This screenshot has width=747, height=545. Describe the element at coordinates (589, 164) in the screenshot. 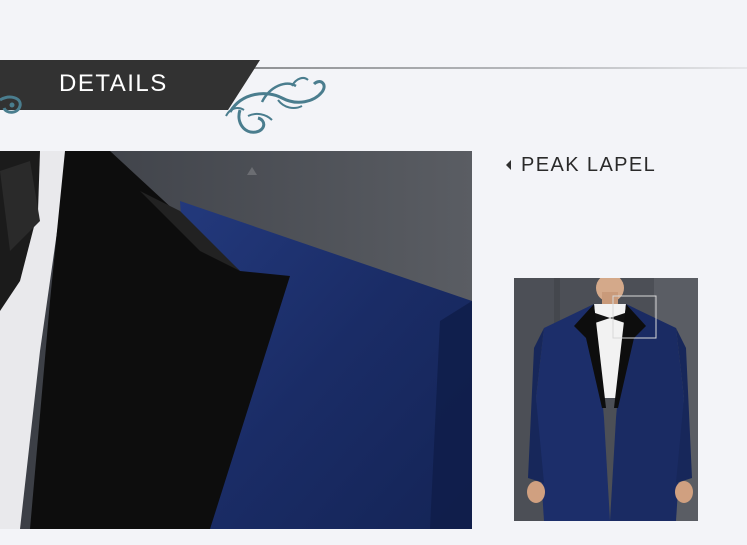

I see `feature-label-text: PEAK LAPEL` at that location.